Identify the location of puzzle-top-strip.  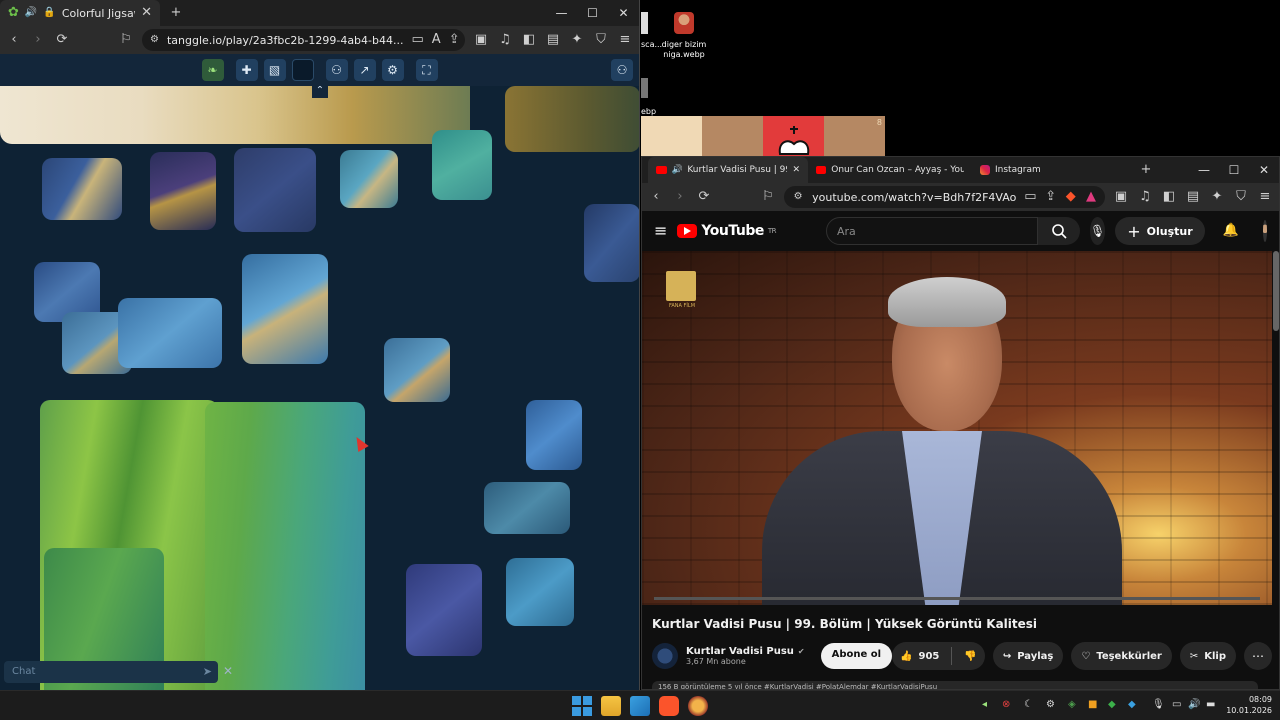
(235, 115).